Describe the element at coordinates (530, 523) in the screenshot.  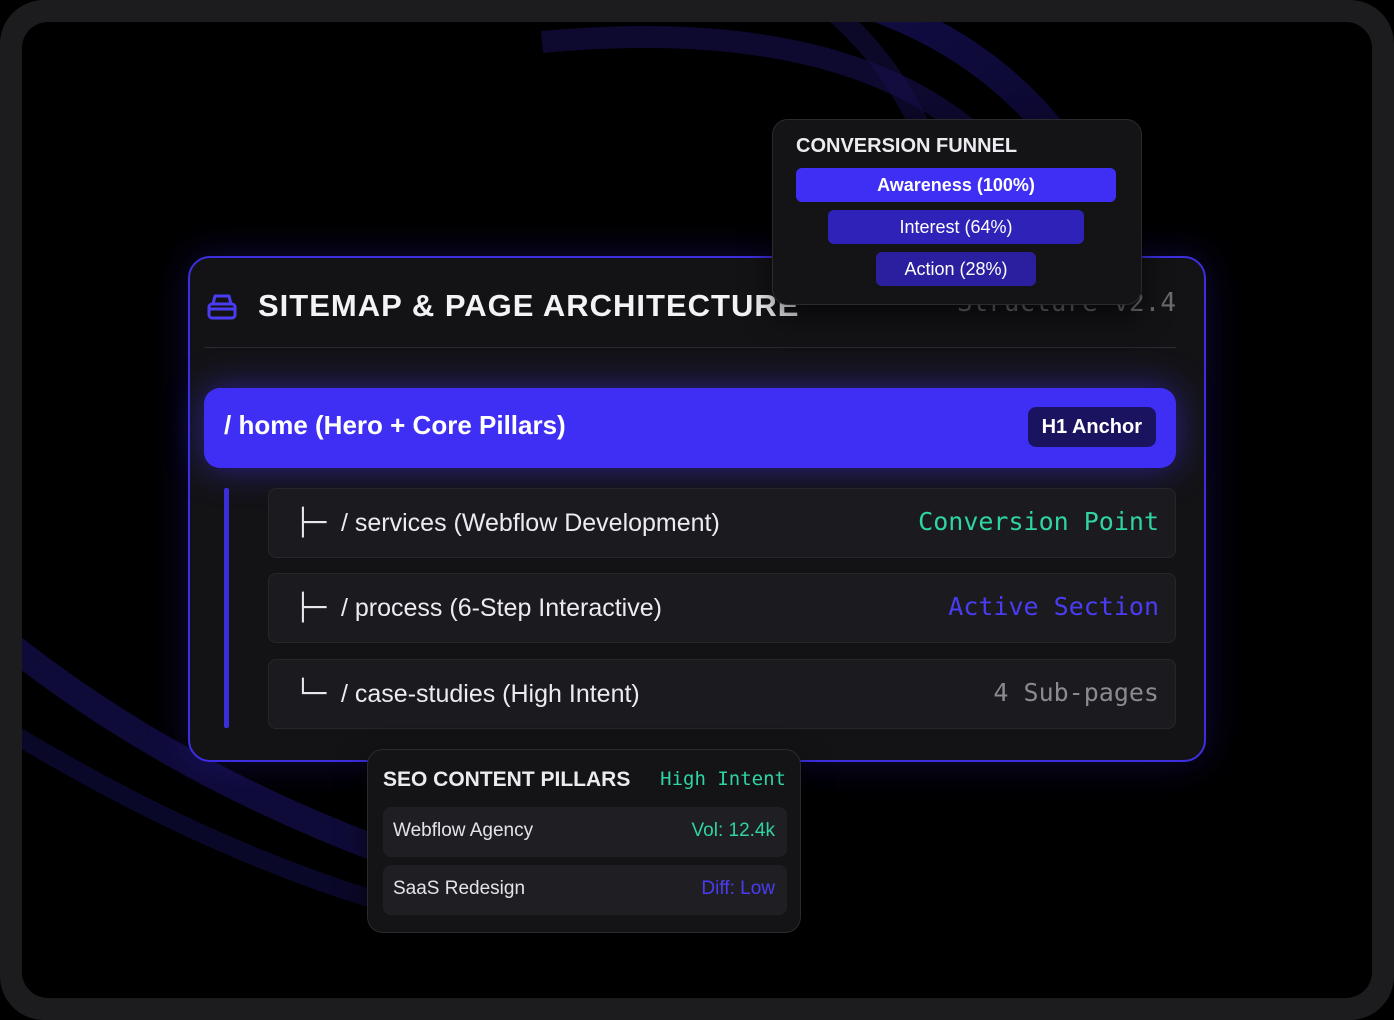
I see `page-node-label: / services (Webflow Development)` at that location.